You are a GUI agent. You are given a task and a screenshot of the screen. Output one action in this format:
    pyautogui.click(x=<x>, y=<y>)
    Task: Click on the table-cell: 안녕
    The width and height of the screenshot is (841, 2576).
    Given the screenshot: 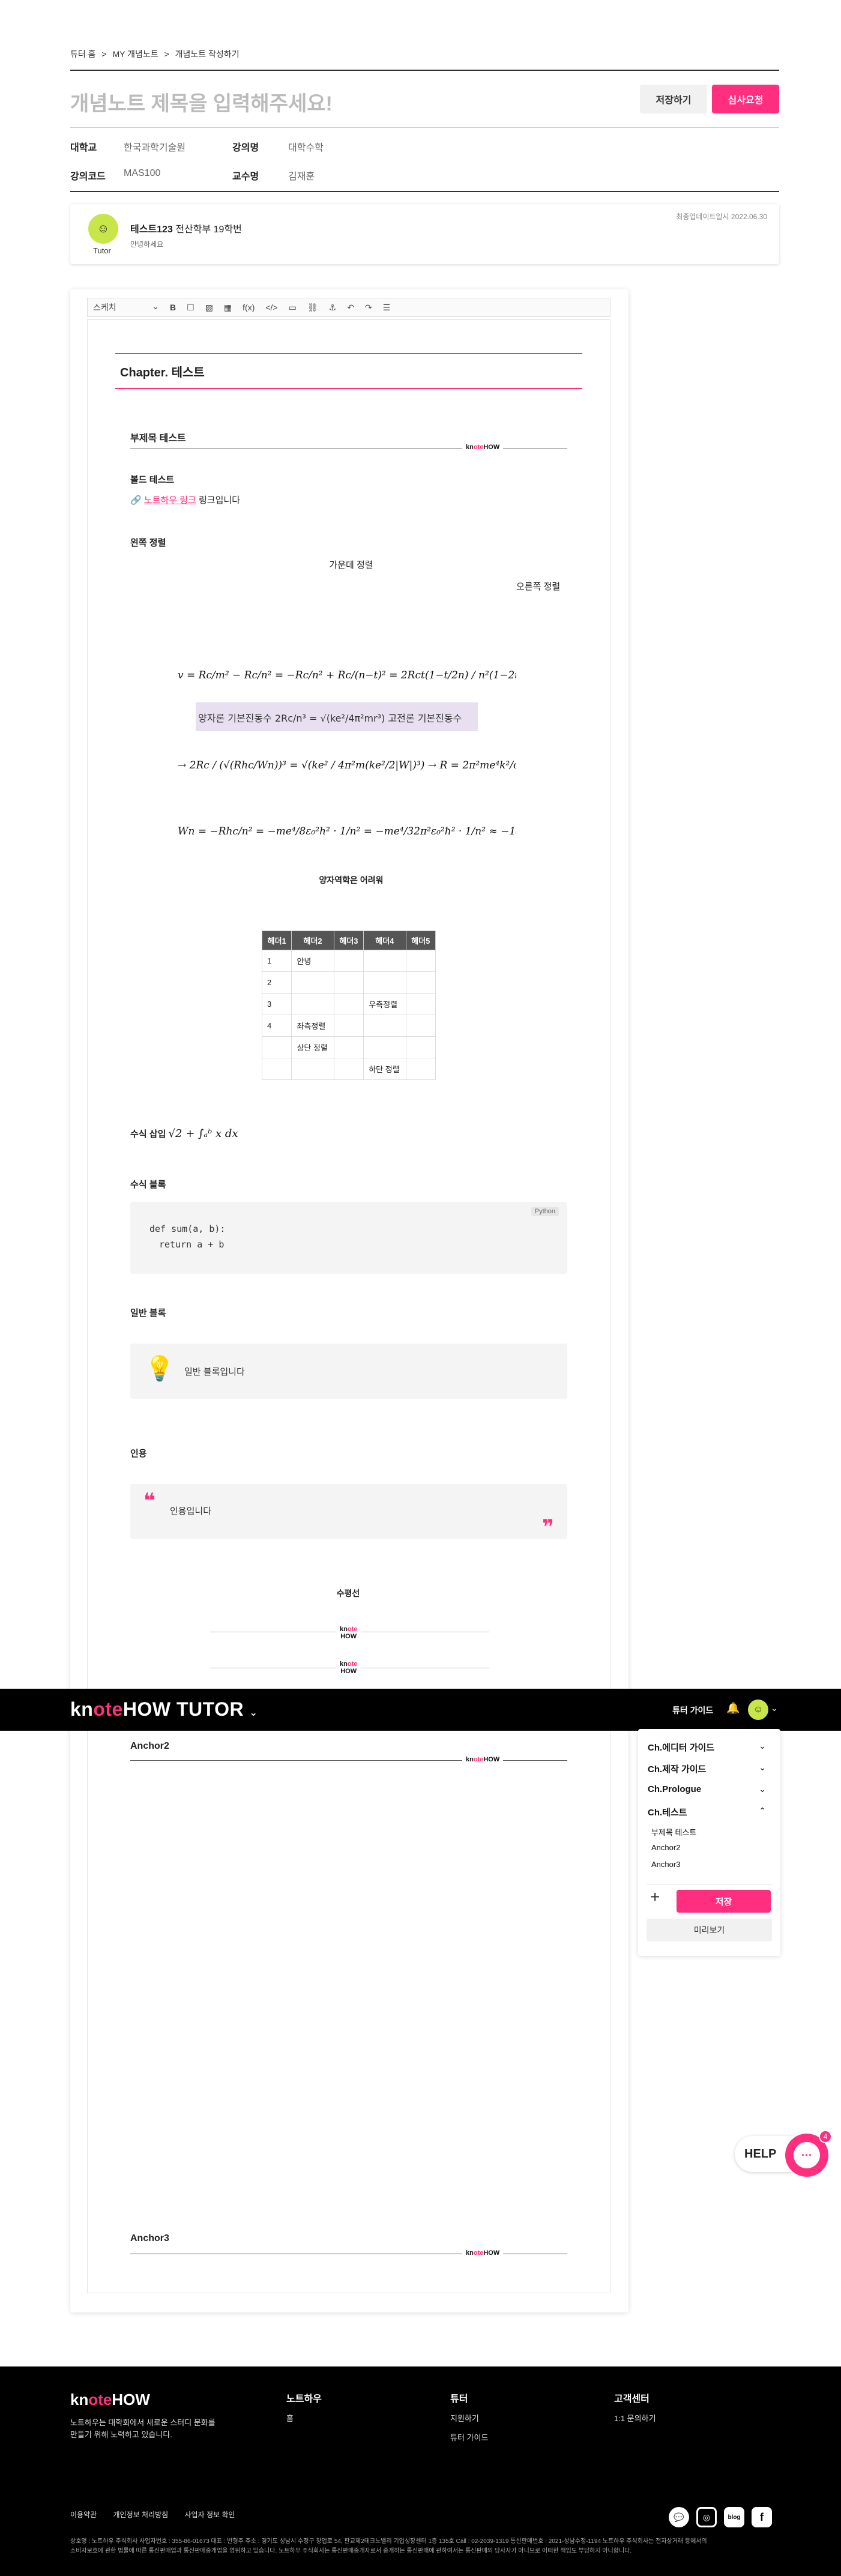 What is the action you would take?
    pyautogui.click(x=312, y=961)
    